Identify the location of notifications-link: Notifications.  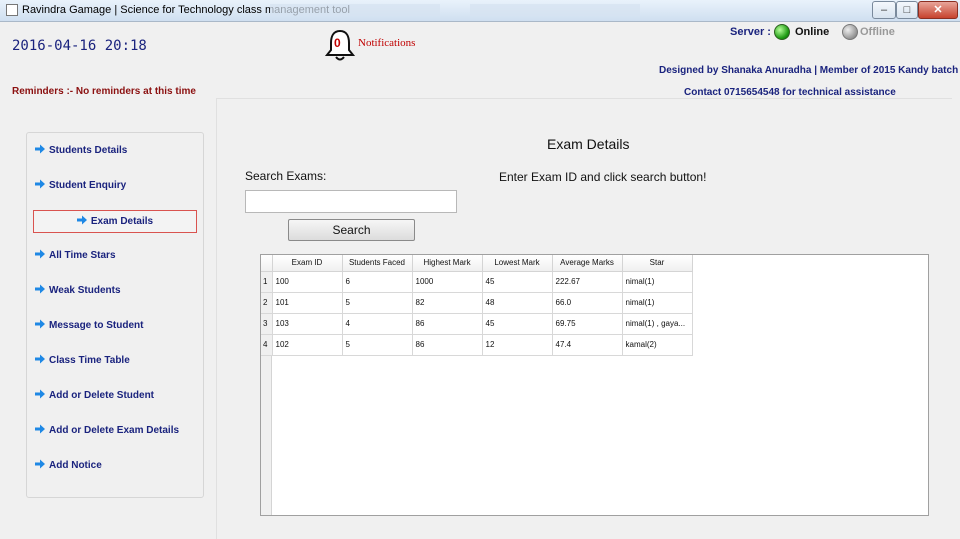
(386, 43).